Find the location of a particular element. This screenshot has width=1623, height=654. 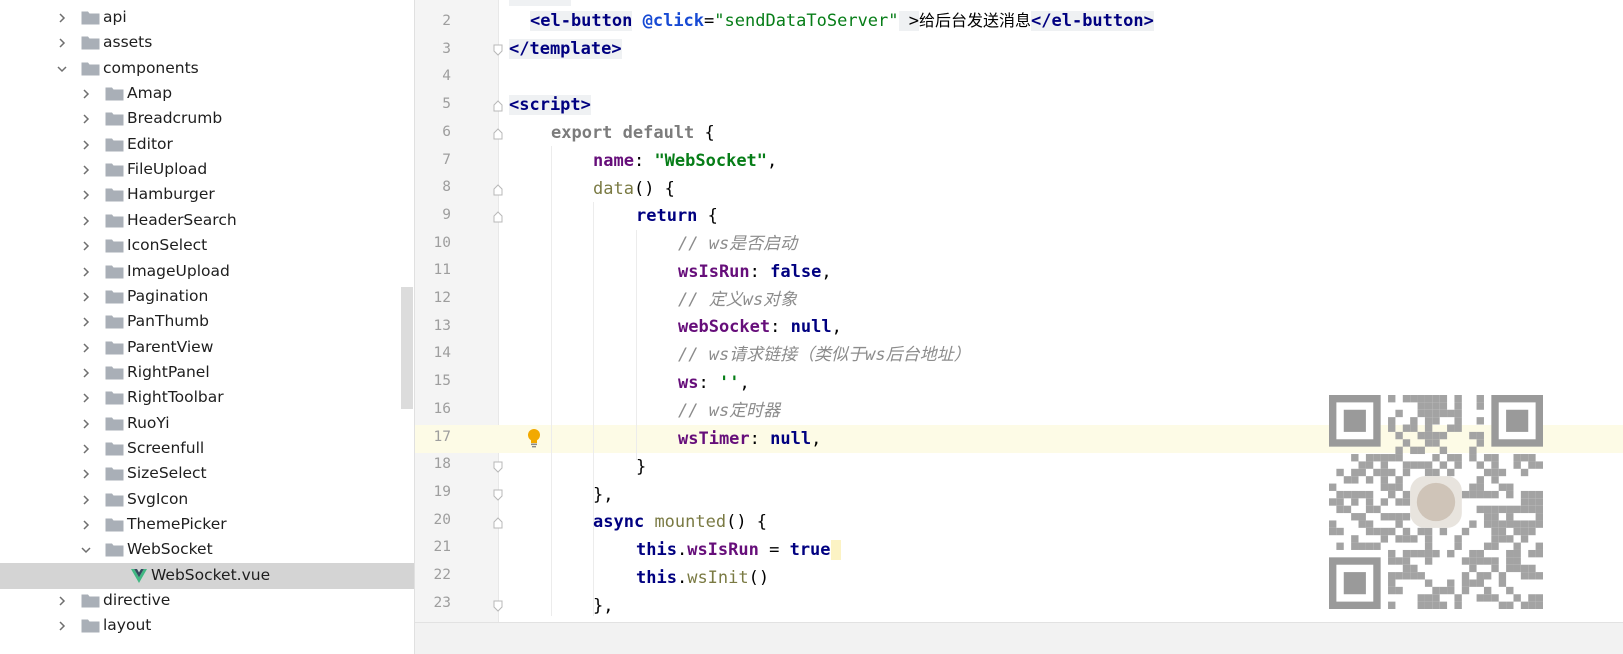

code-line-21: this.wsIsRun = true is located at coordinates (738, 550).